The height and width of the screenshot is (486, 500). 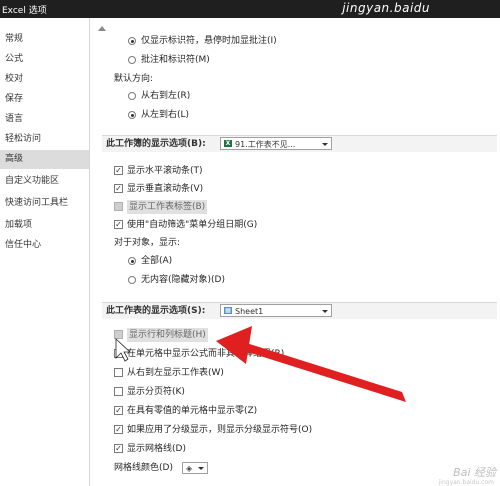 I want to click on bottom-watermark: Bai 经验, so click(x=474, y=472).